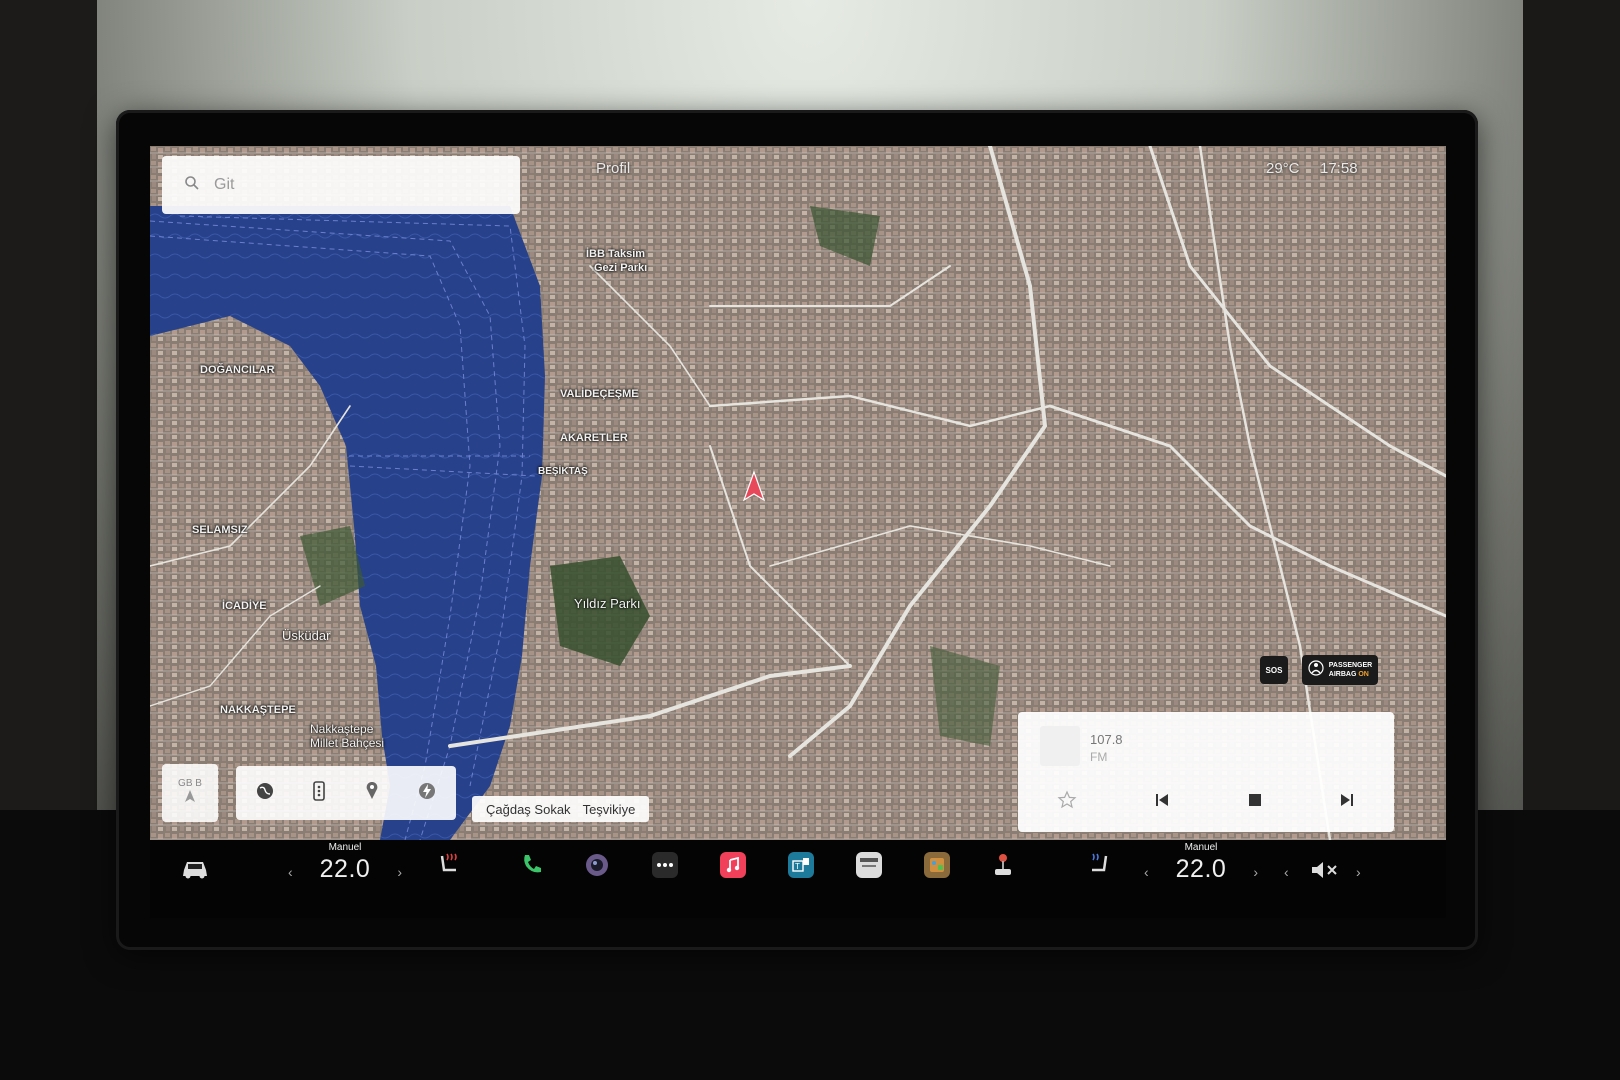  I want to click on street-name: Çağdaş Sokak, so click(528, 809).